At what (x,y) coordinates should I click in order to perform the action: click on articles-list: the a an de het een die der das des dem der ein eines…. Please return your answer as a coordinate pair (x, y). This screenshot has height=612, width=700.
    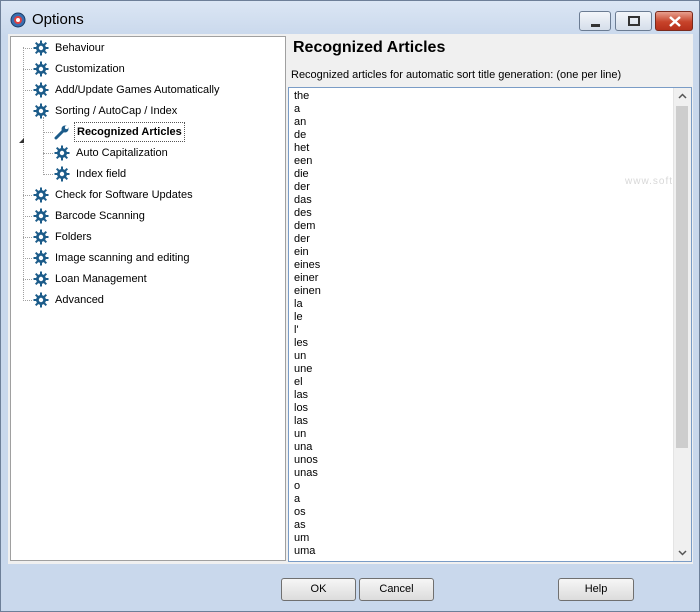
    Looking at the image, I should click on (307, 324).